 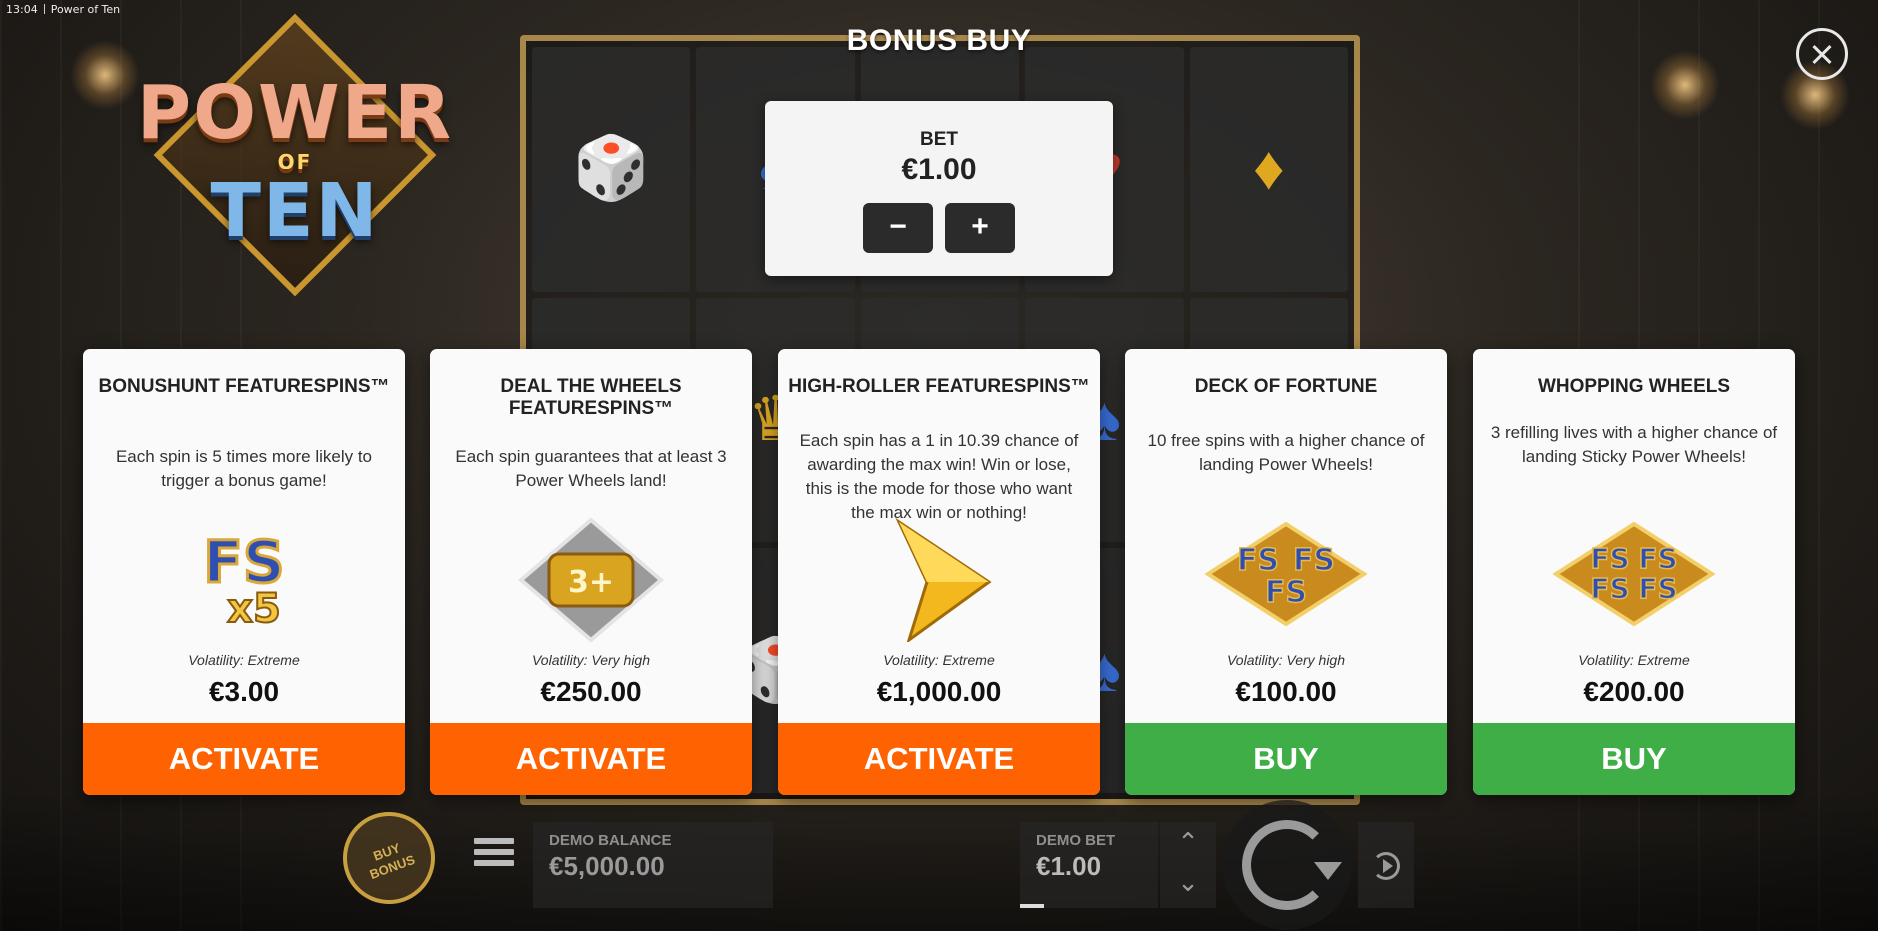 What do you see at coordinates (1286, 386) in the screenshot?
I see `card-title: DECK OF FORTUNE` at bounding box center [1286, 386].